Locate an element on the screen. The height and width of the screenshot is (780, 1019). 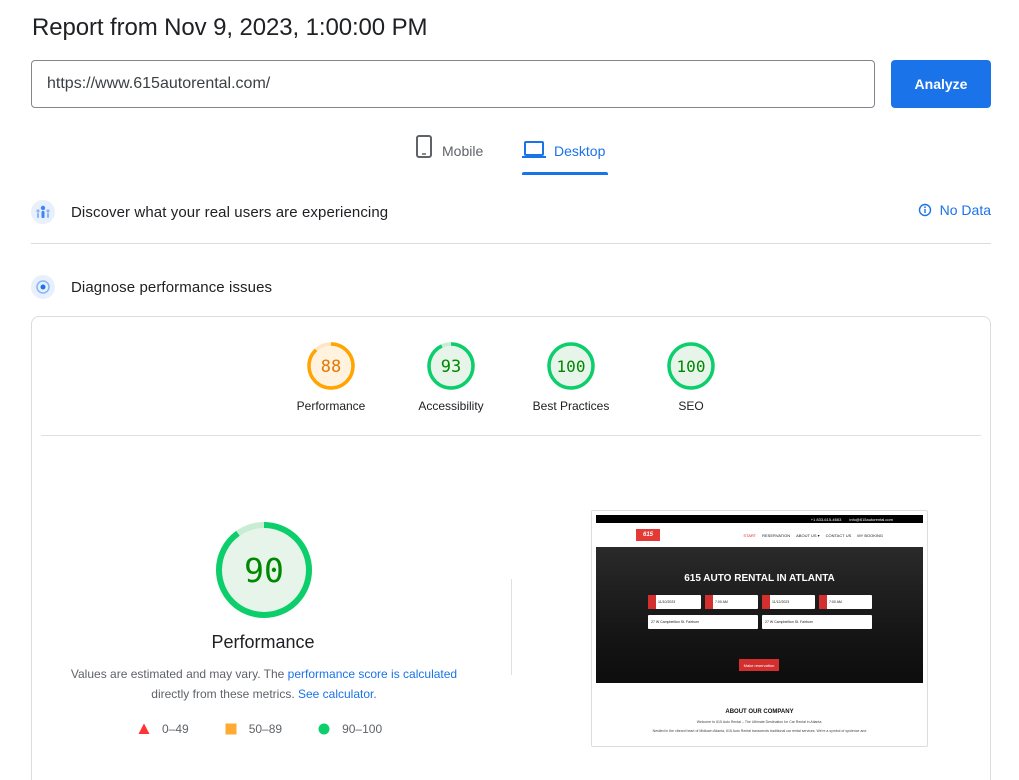
active-tab-indicator is located at coordinates (565, 173).